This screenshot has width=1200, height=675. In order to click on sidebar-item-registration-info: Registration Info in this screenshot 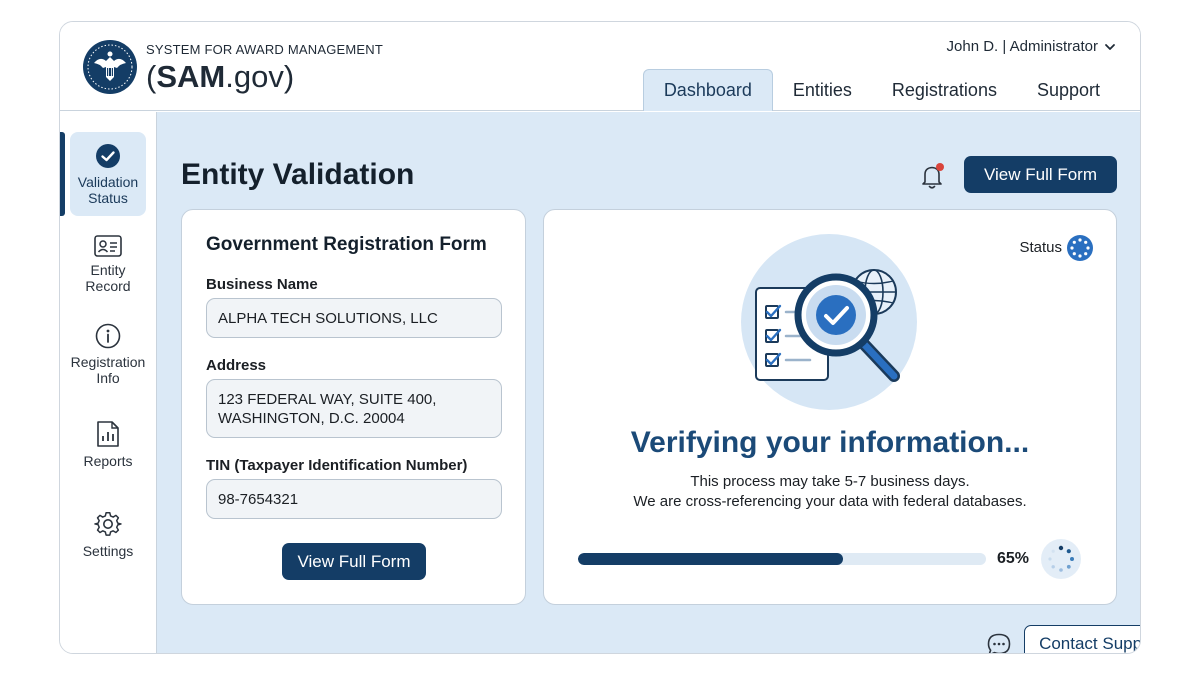, I will do `click(108, 354)`.